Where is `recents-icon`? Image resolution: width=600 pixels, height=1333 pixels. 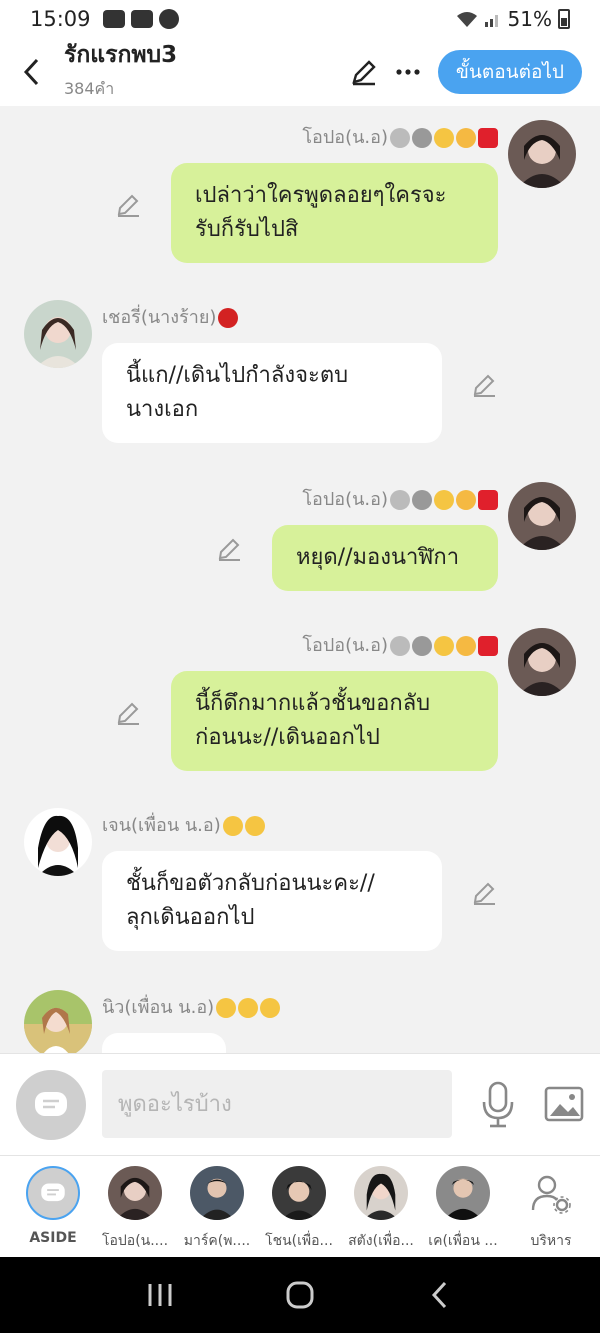 recents-icon is located at coordinates (160, 1295).